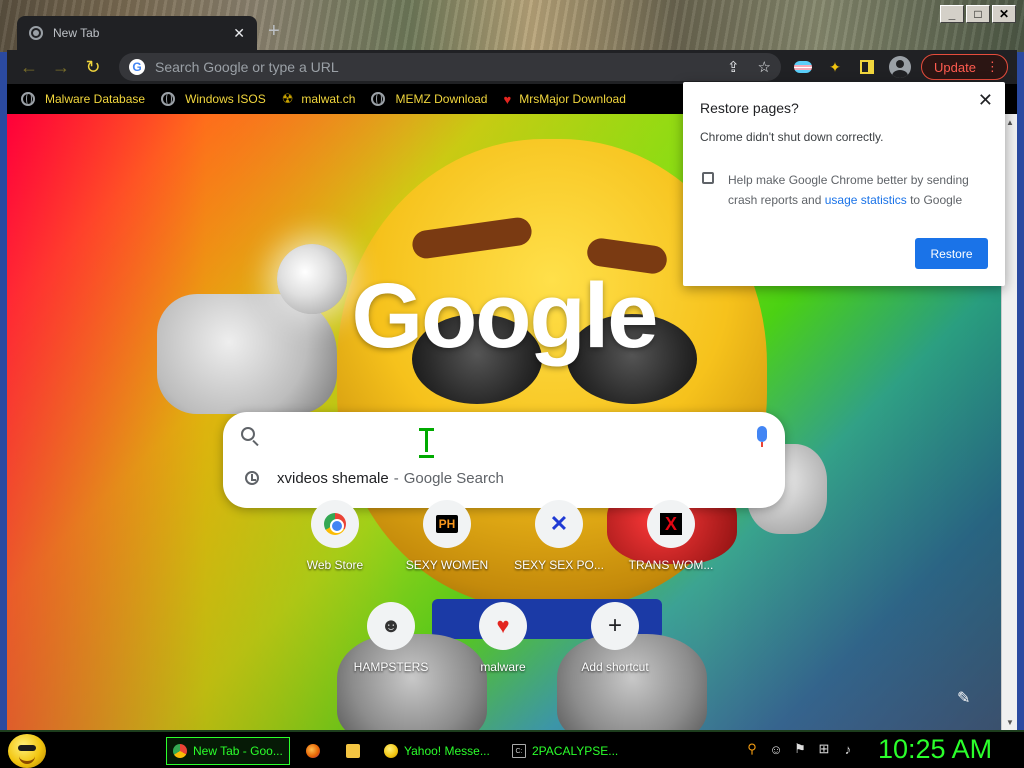 This screenshot has height=768, width=1024. Describe the element at coordinates (391, 751) in the screenshot. I see `yahoo-messenger-icon` at that location.